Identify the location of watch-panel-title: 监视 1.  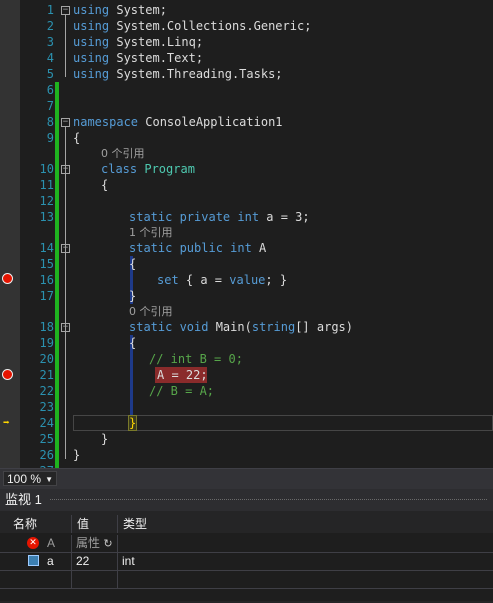
(246, 500).